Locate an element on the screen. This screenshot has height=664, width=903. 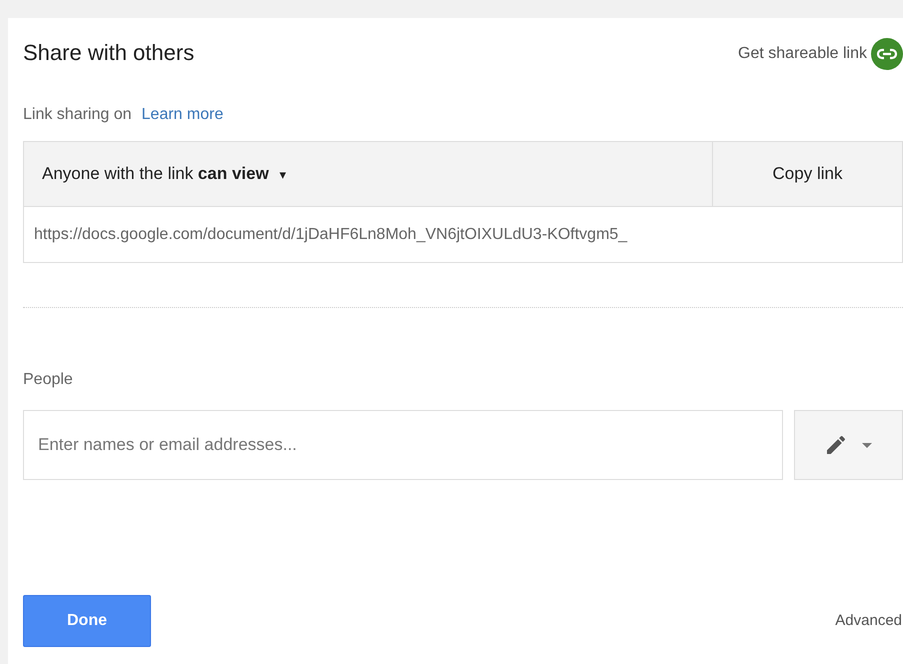
caret-icon is located at coordinates (867, 445).